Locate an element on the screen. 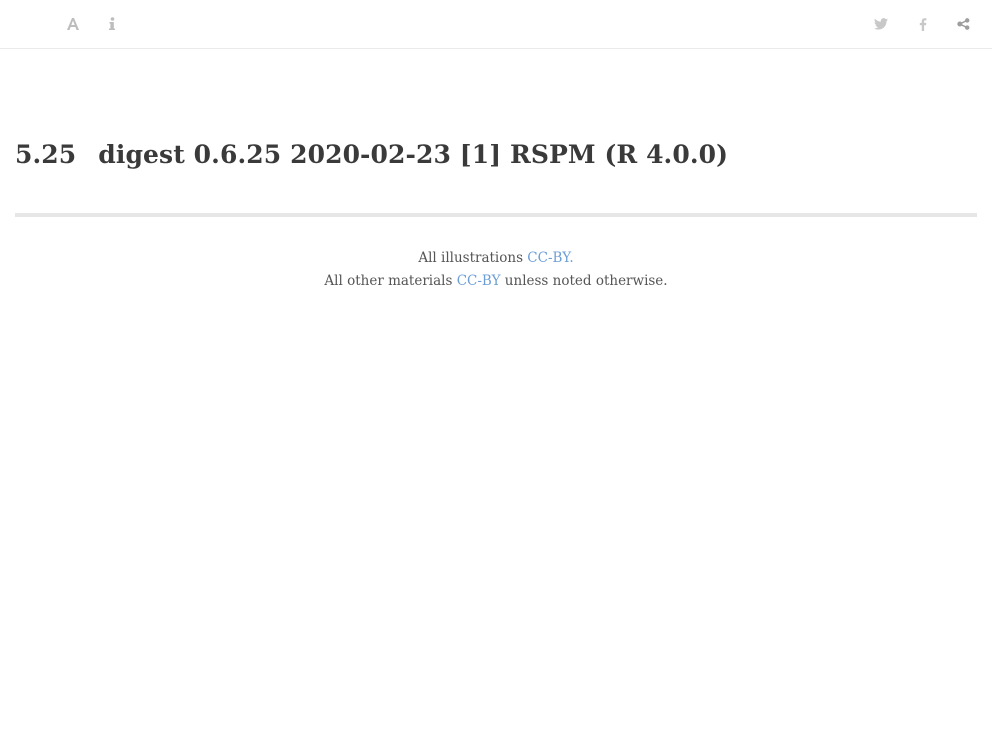 This screenshot has width=992, height=744. facebook-icon is located at coordinates (923, 24).